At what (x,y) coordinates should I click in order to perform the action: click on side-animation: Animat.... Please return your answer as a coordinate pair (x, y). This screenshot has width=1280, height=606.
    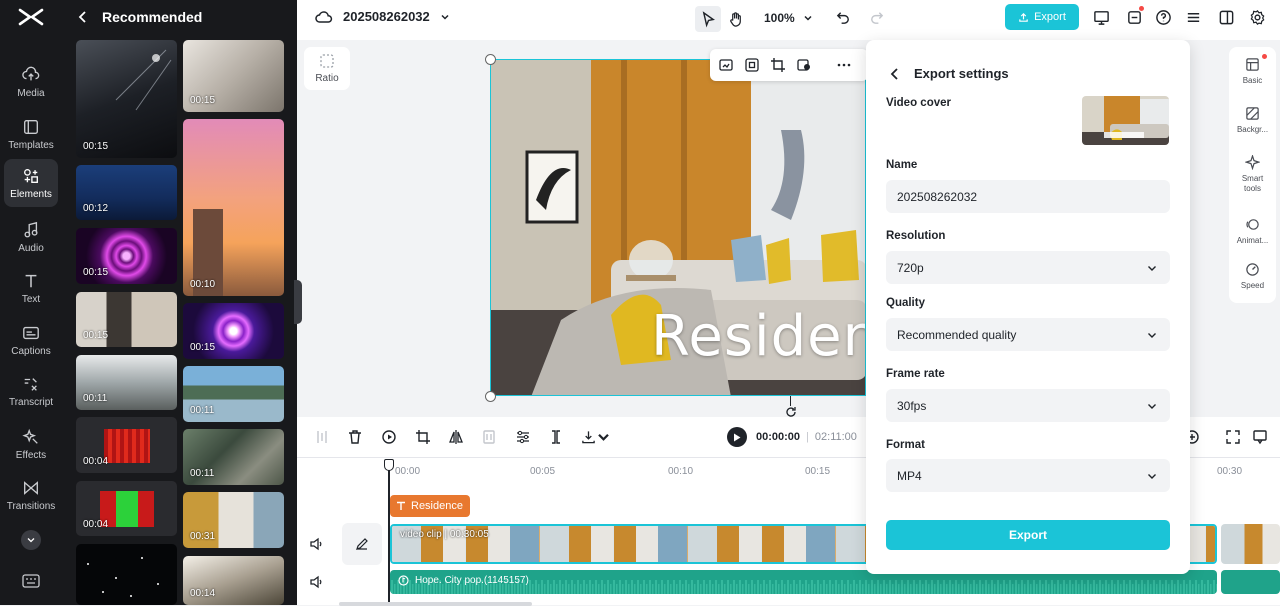
    Looking at the image, I should click on (1252, 231).